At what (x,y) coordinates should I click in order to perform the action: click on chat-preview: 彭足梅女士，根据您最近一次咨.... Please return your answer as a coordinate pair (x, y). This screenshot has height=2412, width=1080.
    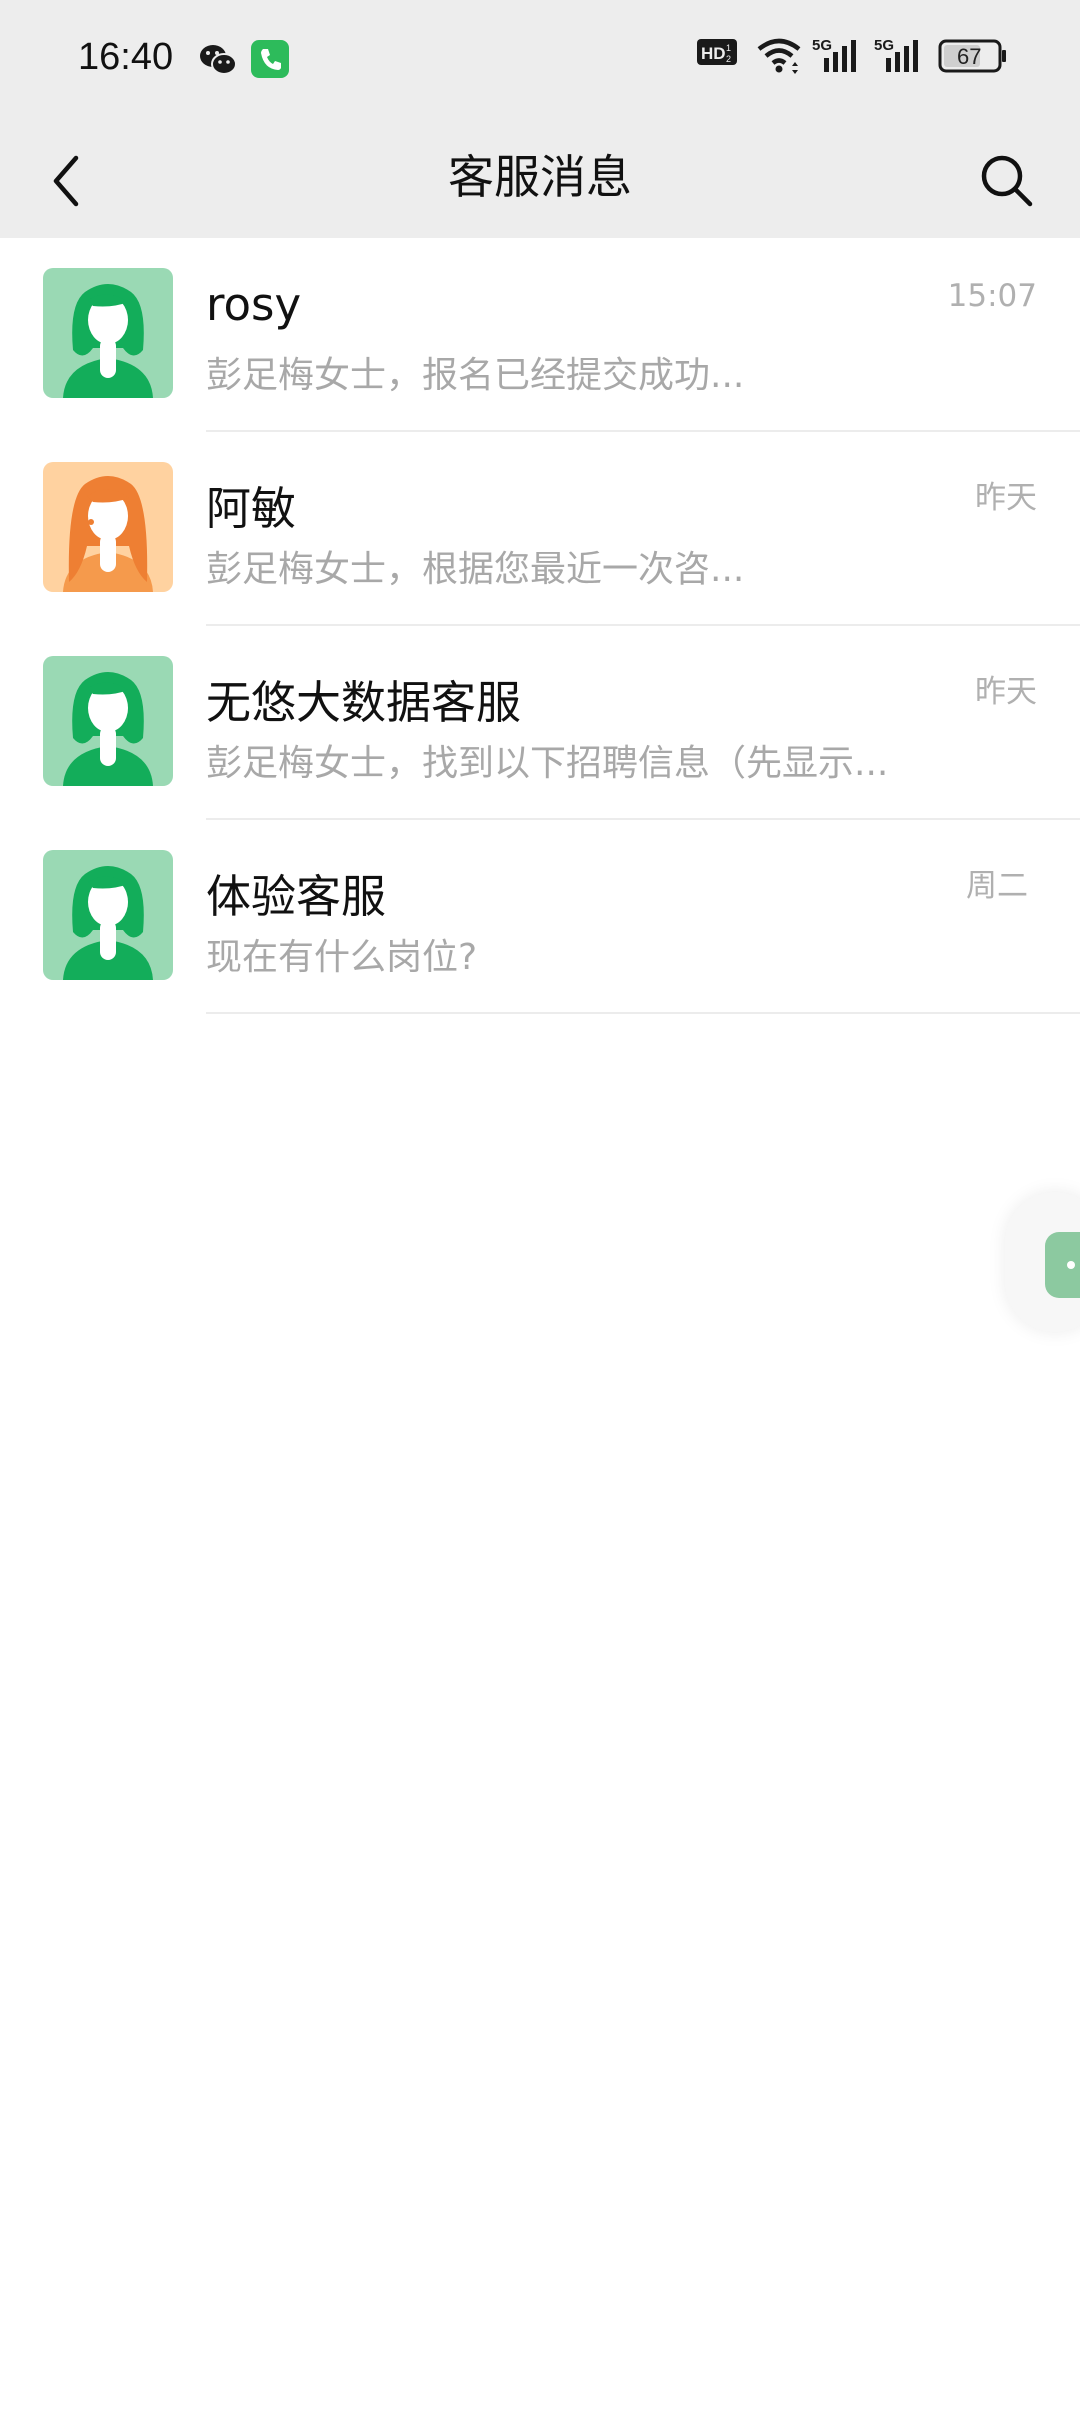
    Looking at the image, I should click on (475, 569).